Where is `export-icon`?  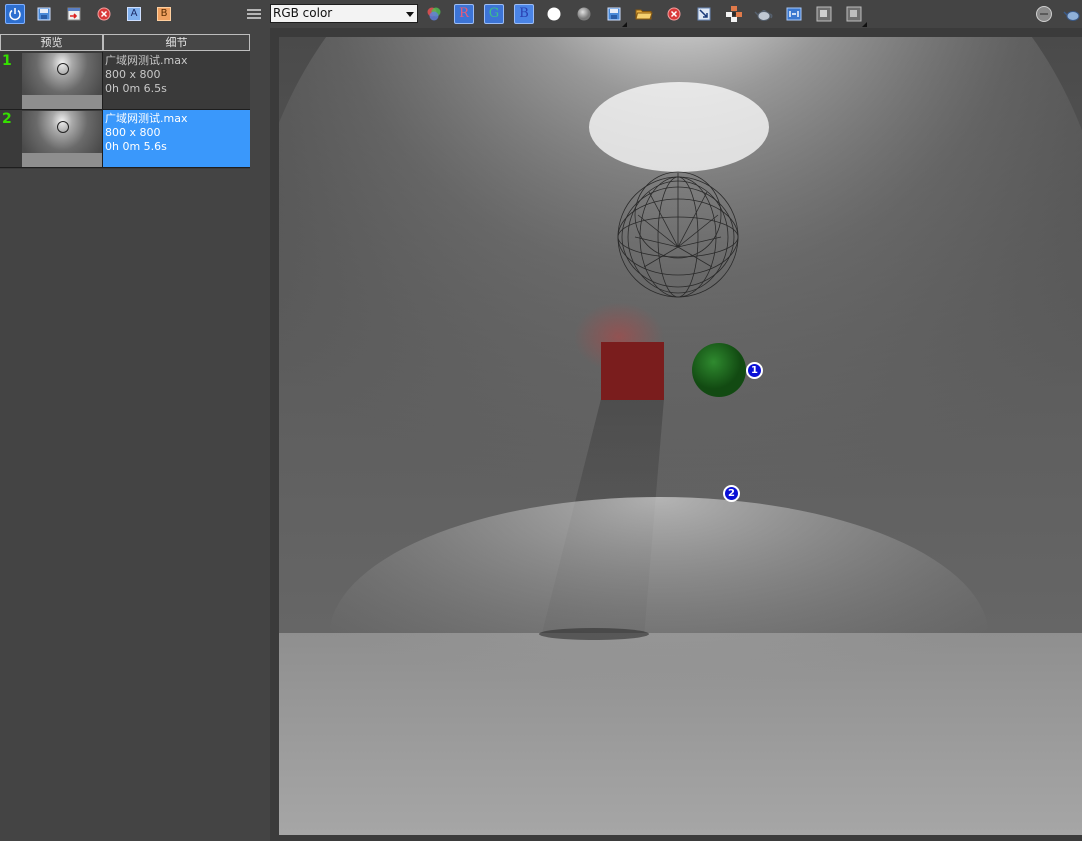
export-icon is located at coordinates (74, 14).